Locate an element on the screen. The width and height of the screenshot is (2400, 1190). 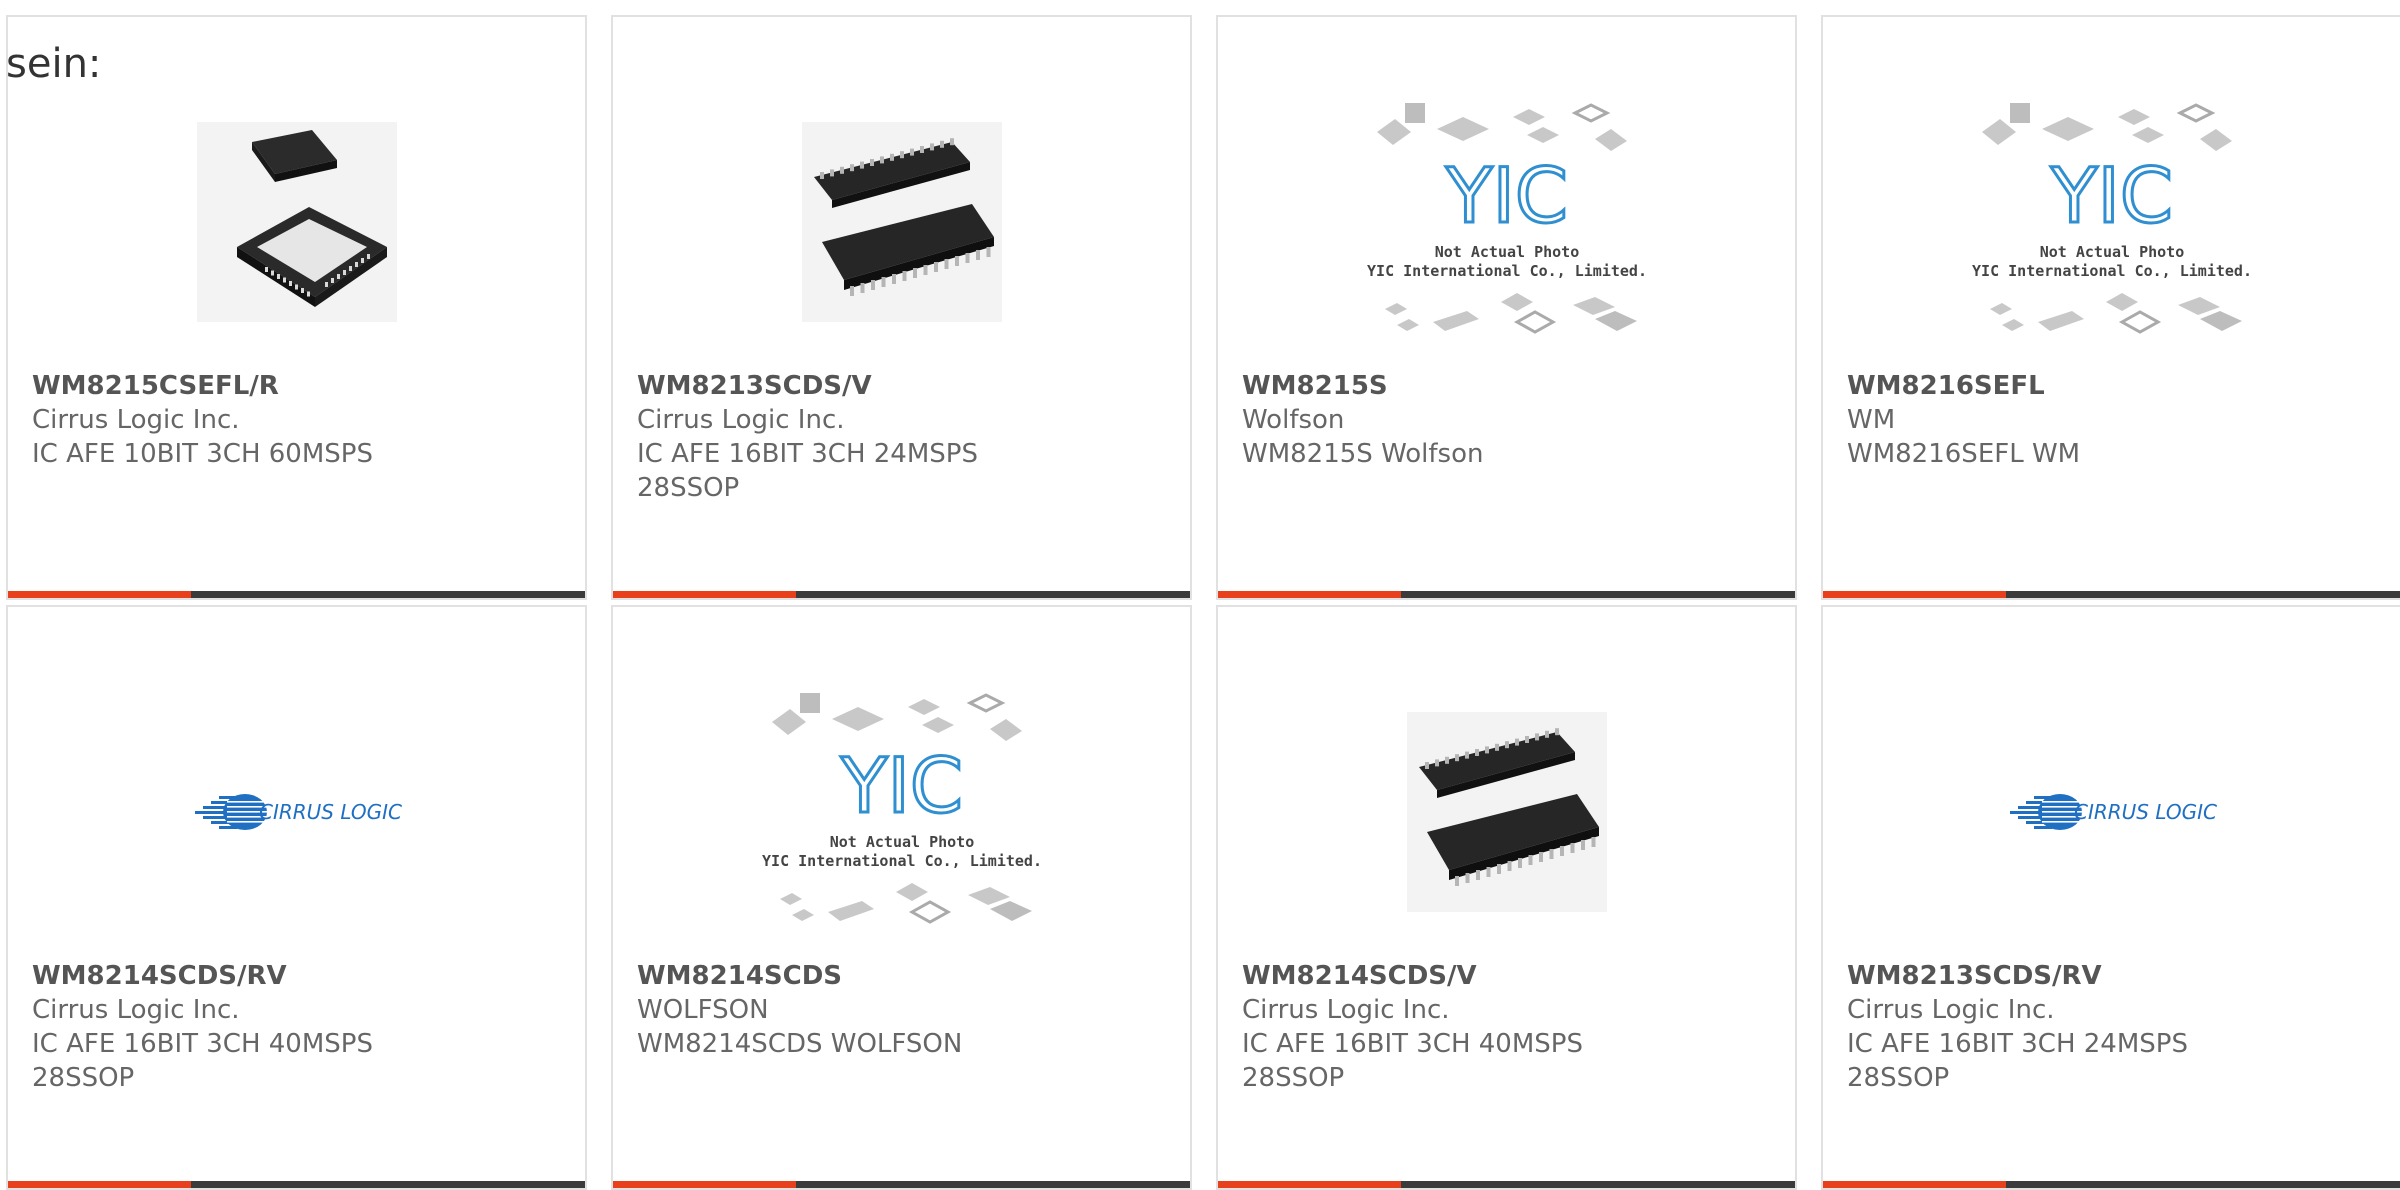
qfn-chip-image is located at coordinates (296, 222).